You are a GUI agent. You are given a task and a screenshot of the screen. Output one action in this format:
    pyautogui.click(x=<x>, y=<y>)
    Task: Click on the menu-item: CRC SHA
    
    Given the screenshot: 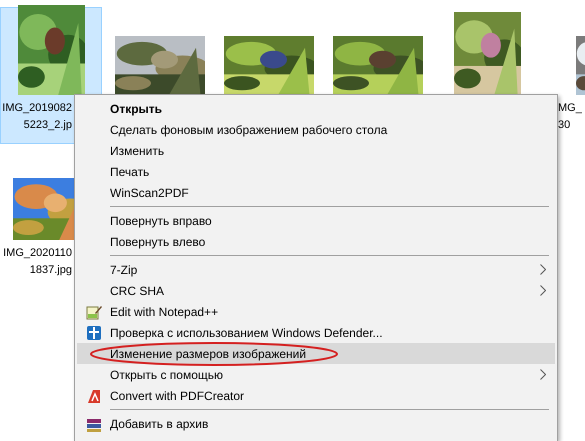 What is the action you would take?
    pyautogui.click(x=316, y=290)
    